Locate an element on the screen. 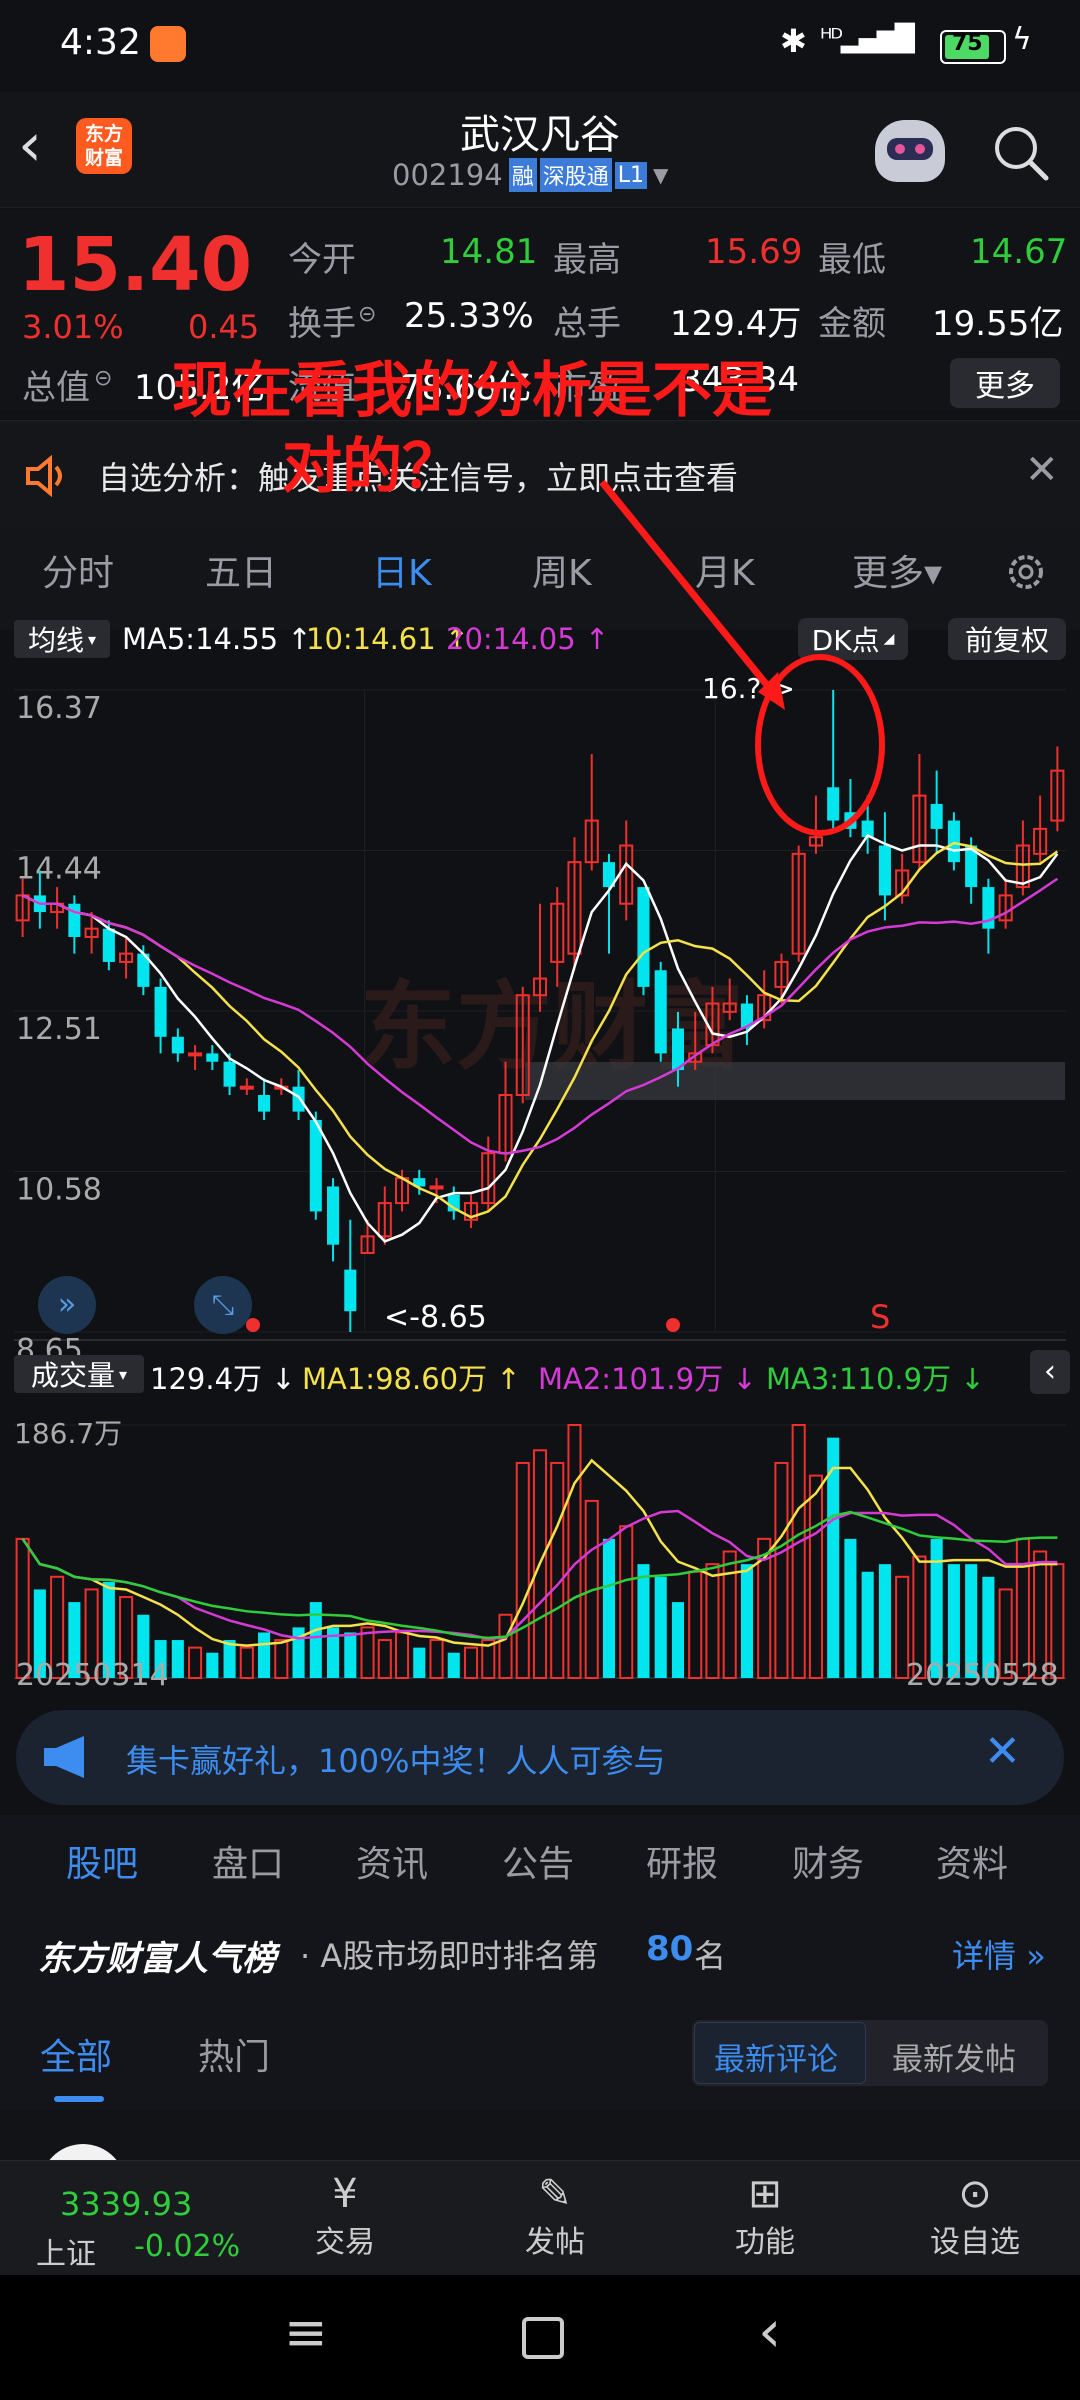 This screenshot has width=1080, height=2400. more-button: 更多 is located at coordinates (1005, 383).